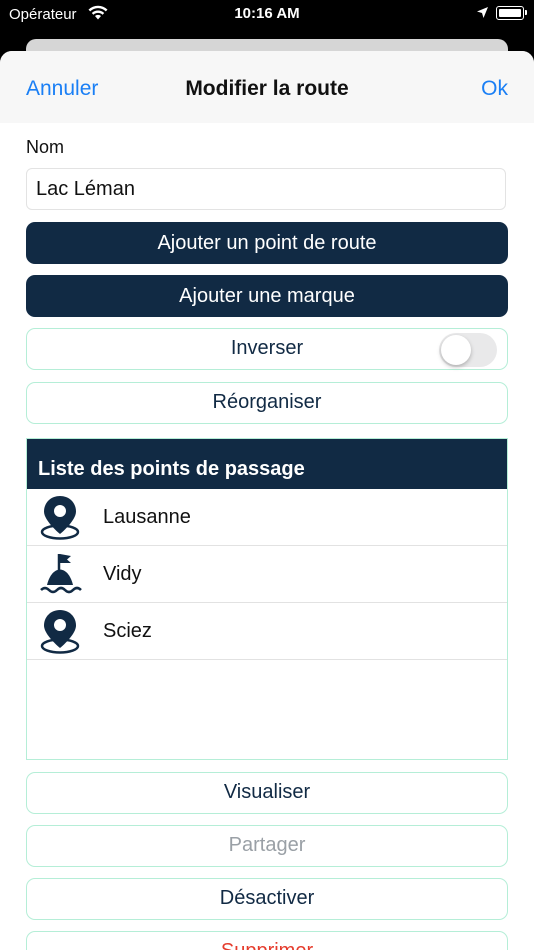 The image size is (534, 950). Describe the element at coordinates (127, 631) in the screenshot. I see `waypoint-name: Sciez` at that location.